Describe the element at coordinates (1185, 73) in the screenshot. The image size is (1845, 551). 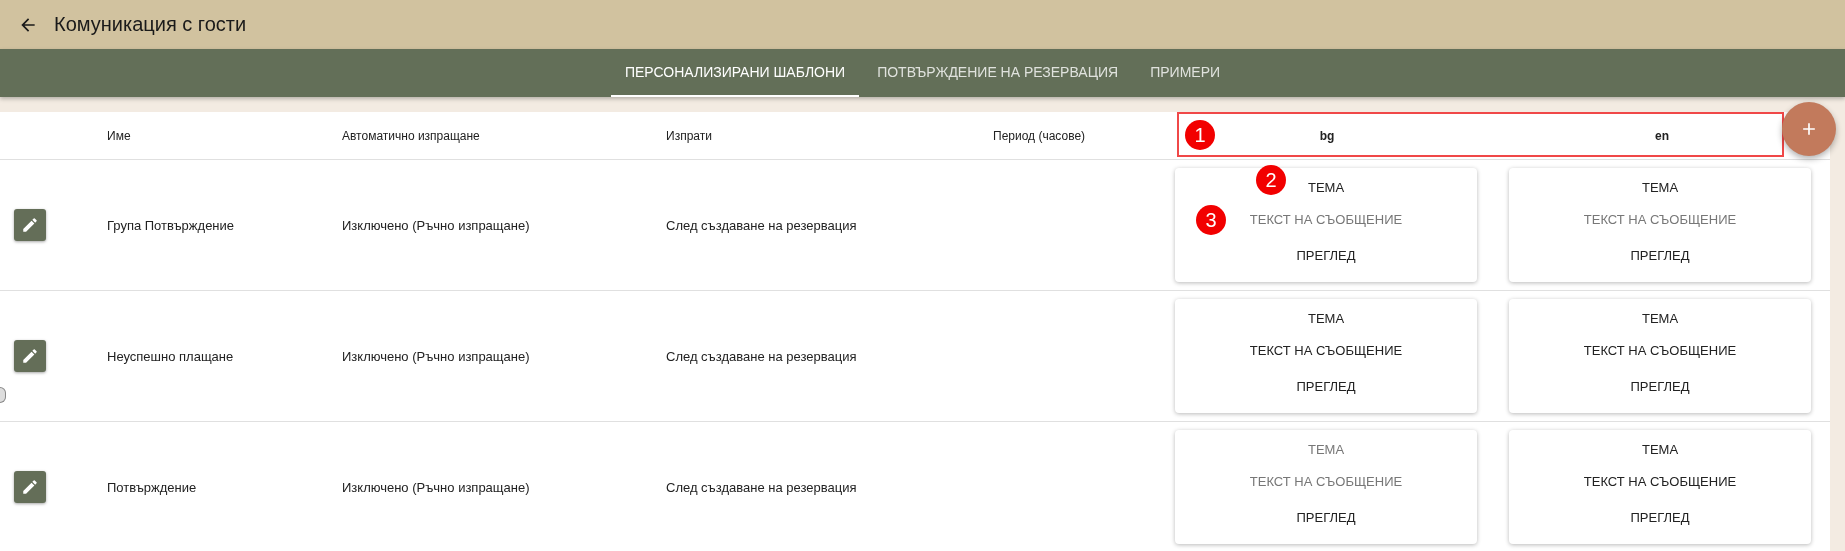
I see `tab: ПРИМЕРИ` at that location.